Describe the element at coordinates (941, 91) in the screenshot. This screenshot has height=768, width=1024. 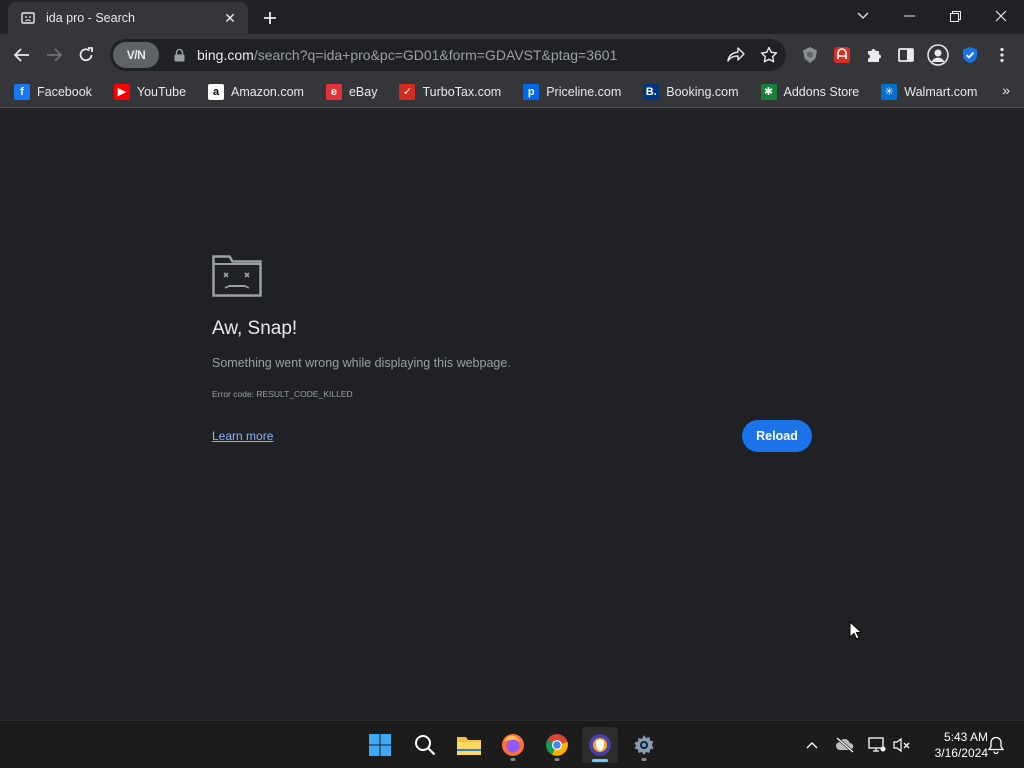
I see `bookmark-label: Walmart.com` at that location.